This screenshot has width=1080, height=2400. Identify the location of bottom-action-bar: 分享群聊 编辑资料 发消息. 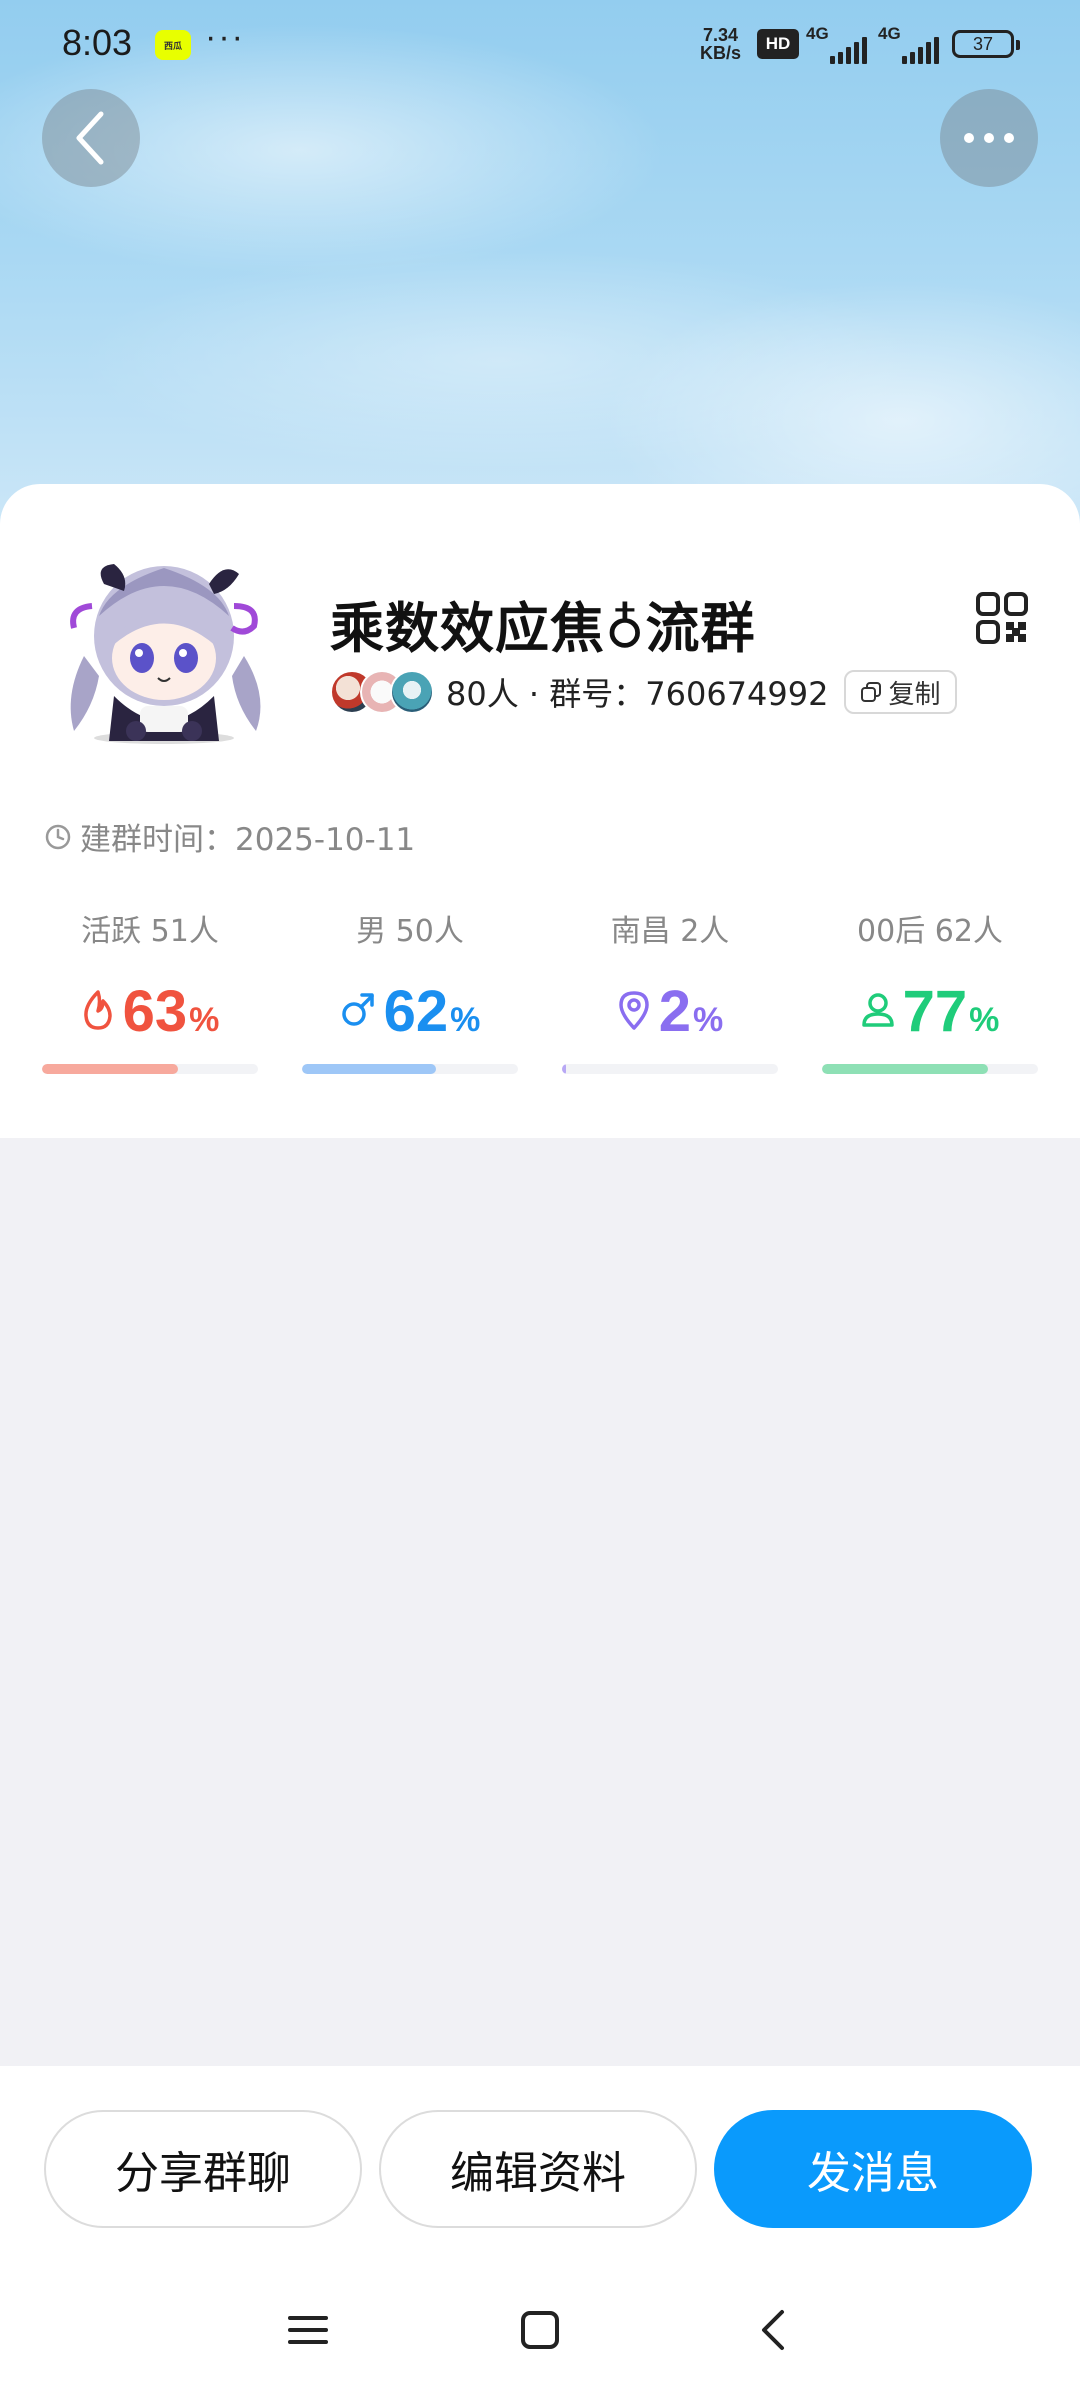
(540, 2233).